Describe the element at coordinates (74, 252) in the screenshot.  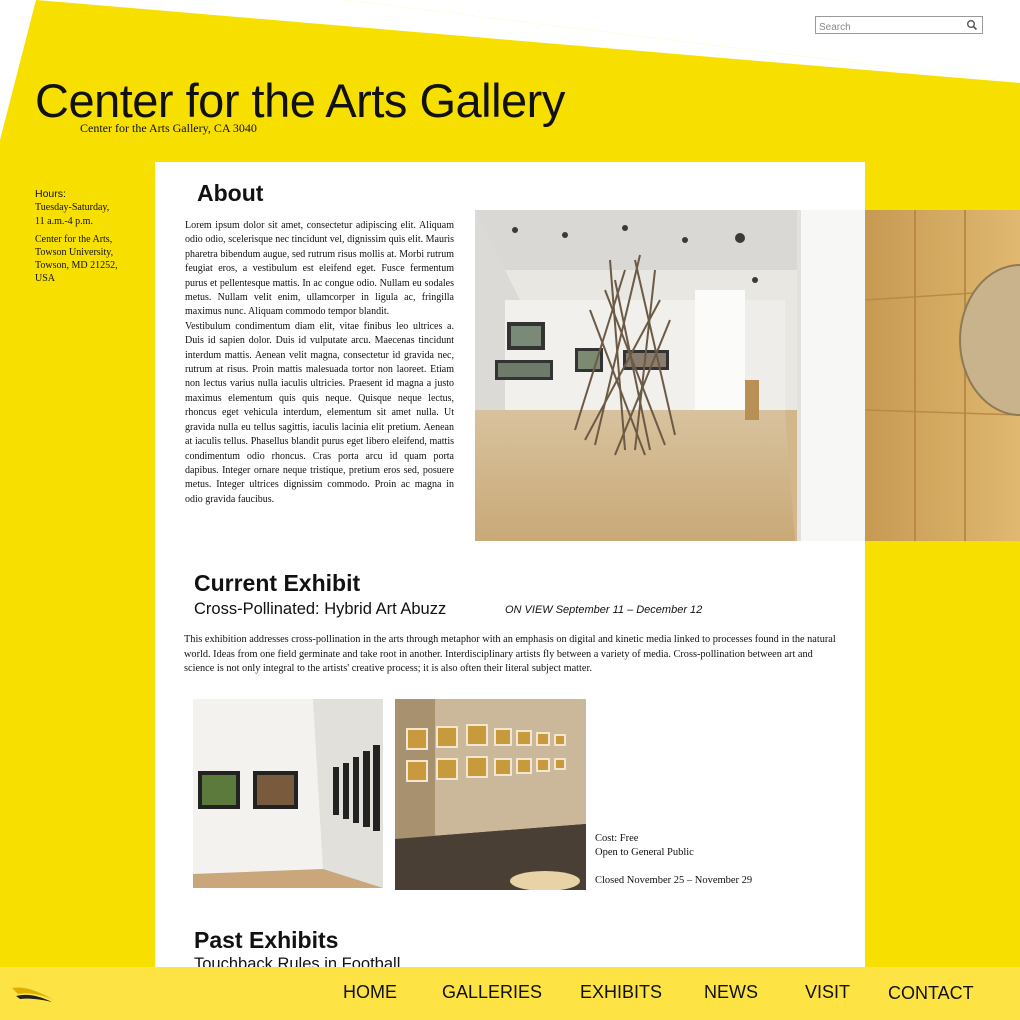
I see `address-line: Towson University,` at that location.